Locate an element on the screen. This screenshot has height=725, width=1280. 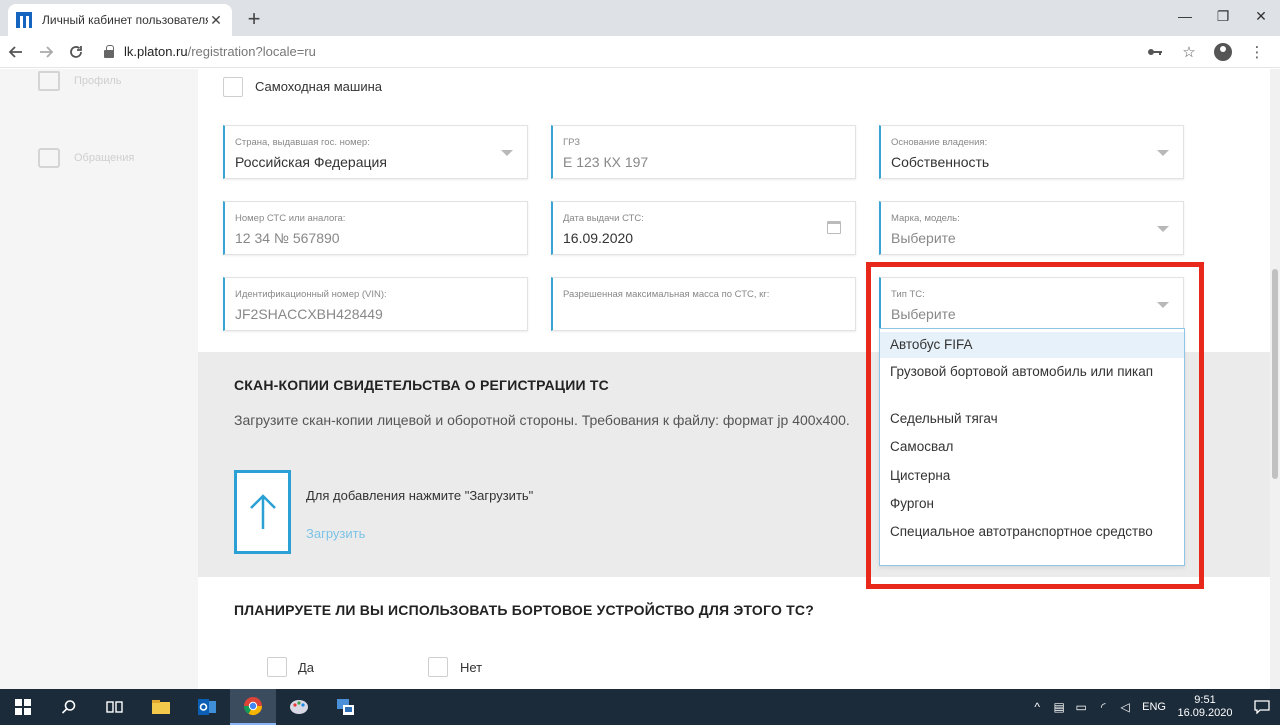
sidebar-item-label: Профиль is located at coordinates (98, 81).